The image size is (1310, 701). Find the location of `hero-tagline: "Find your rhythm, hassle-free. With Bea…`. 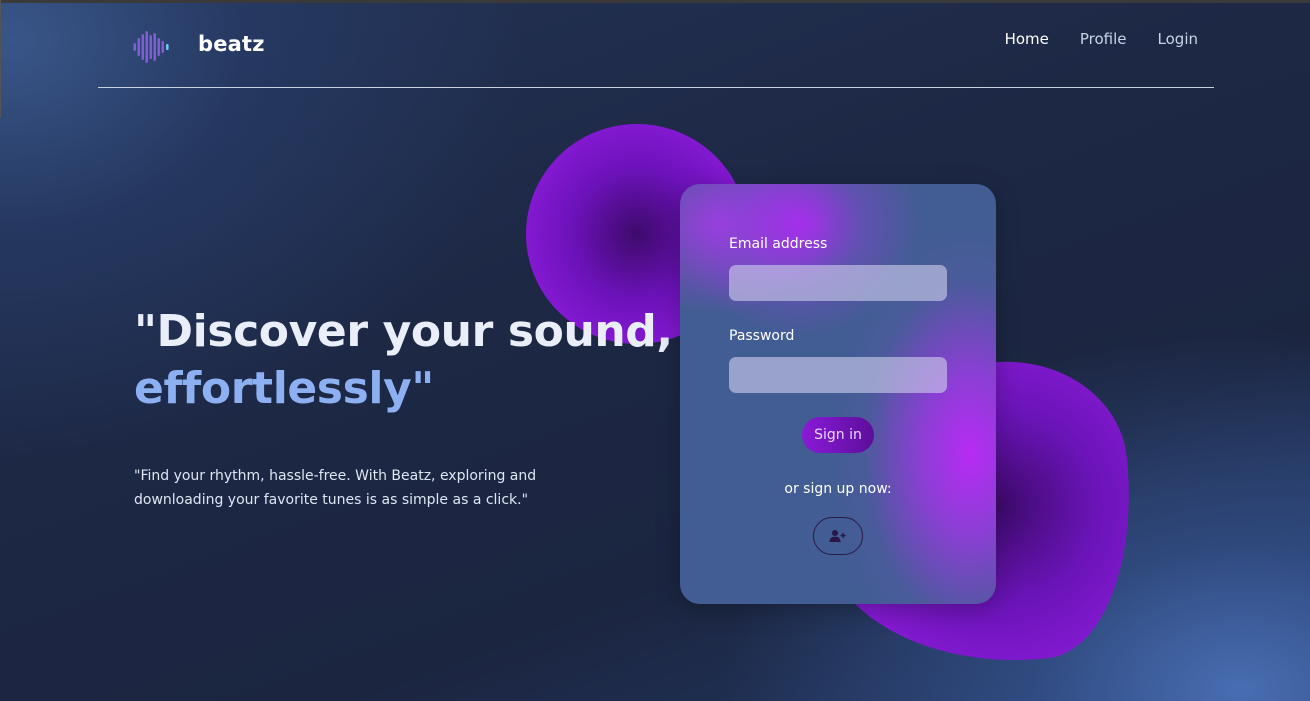

hero-tagline: "Find your rhythm, hassle-free. With Bea… is located at coordinates (335, 488).